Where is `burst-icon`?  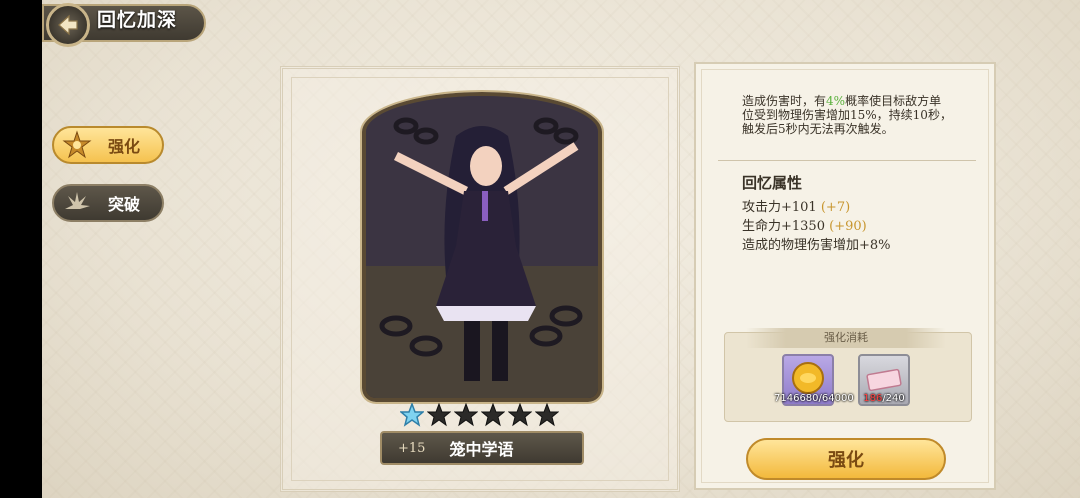
burst-icon is located at coordinates (77, 203).